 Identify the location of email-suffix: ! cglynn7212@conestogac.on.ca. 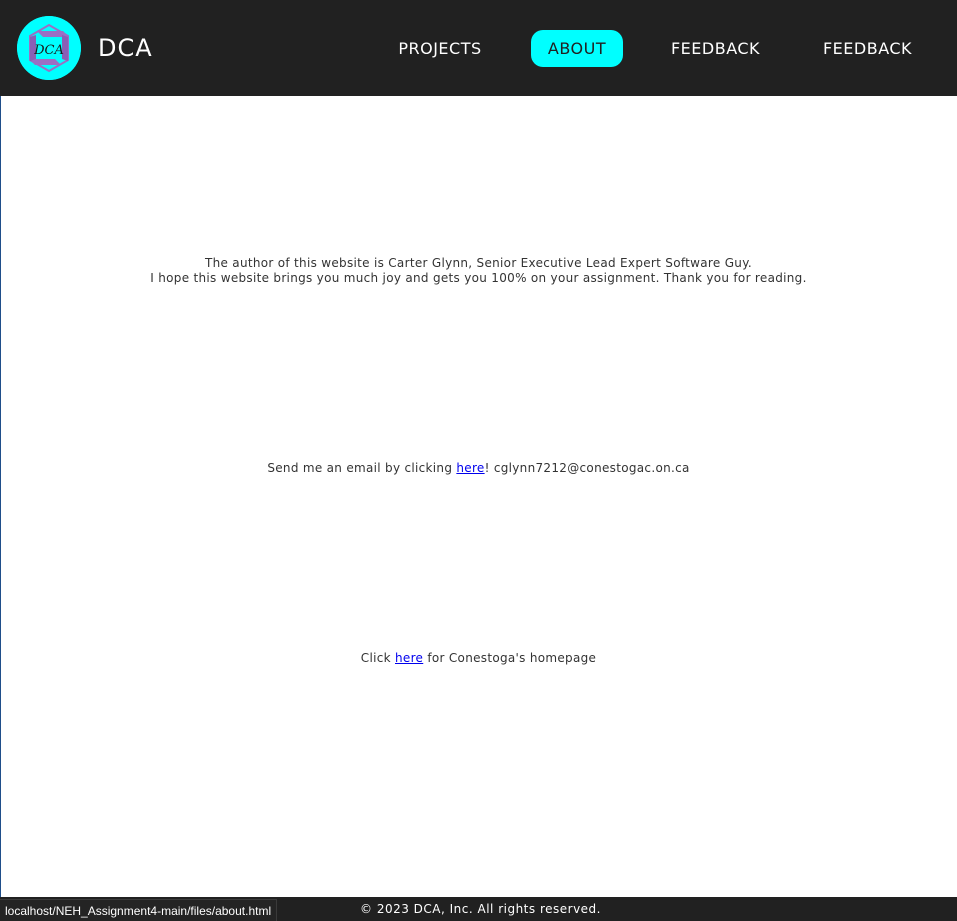
(587, 468).